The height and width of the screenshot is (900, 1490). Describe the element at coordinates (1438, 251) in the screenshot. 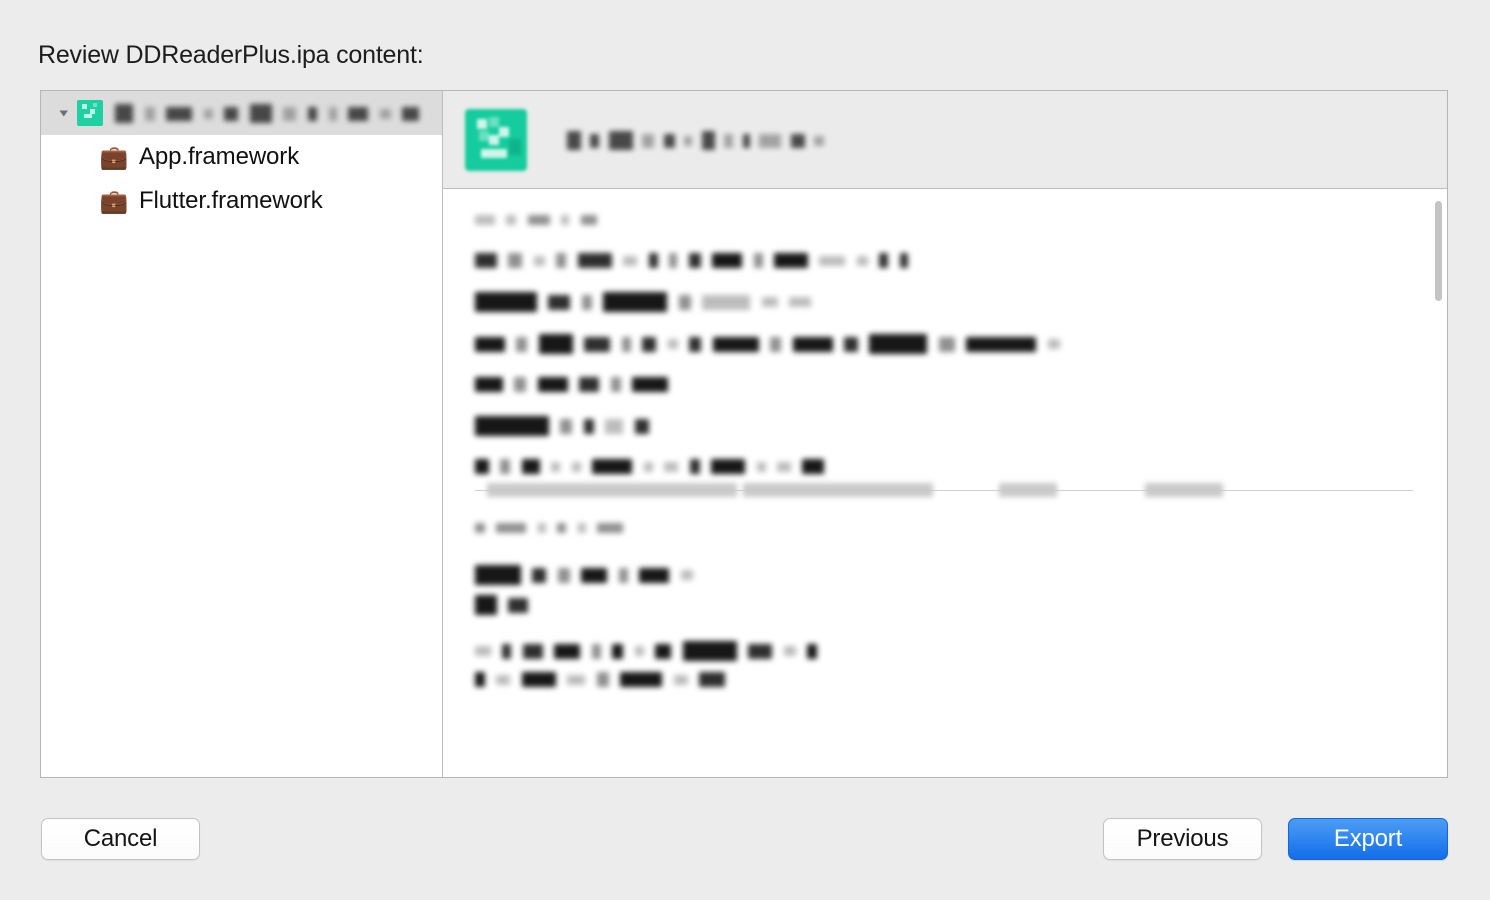

I see `detail-scrollbar-thumb` at that location.